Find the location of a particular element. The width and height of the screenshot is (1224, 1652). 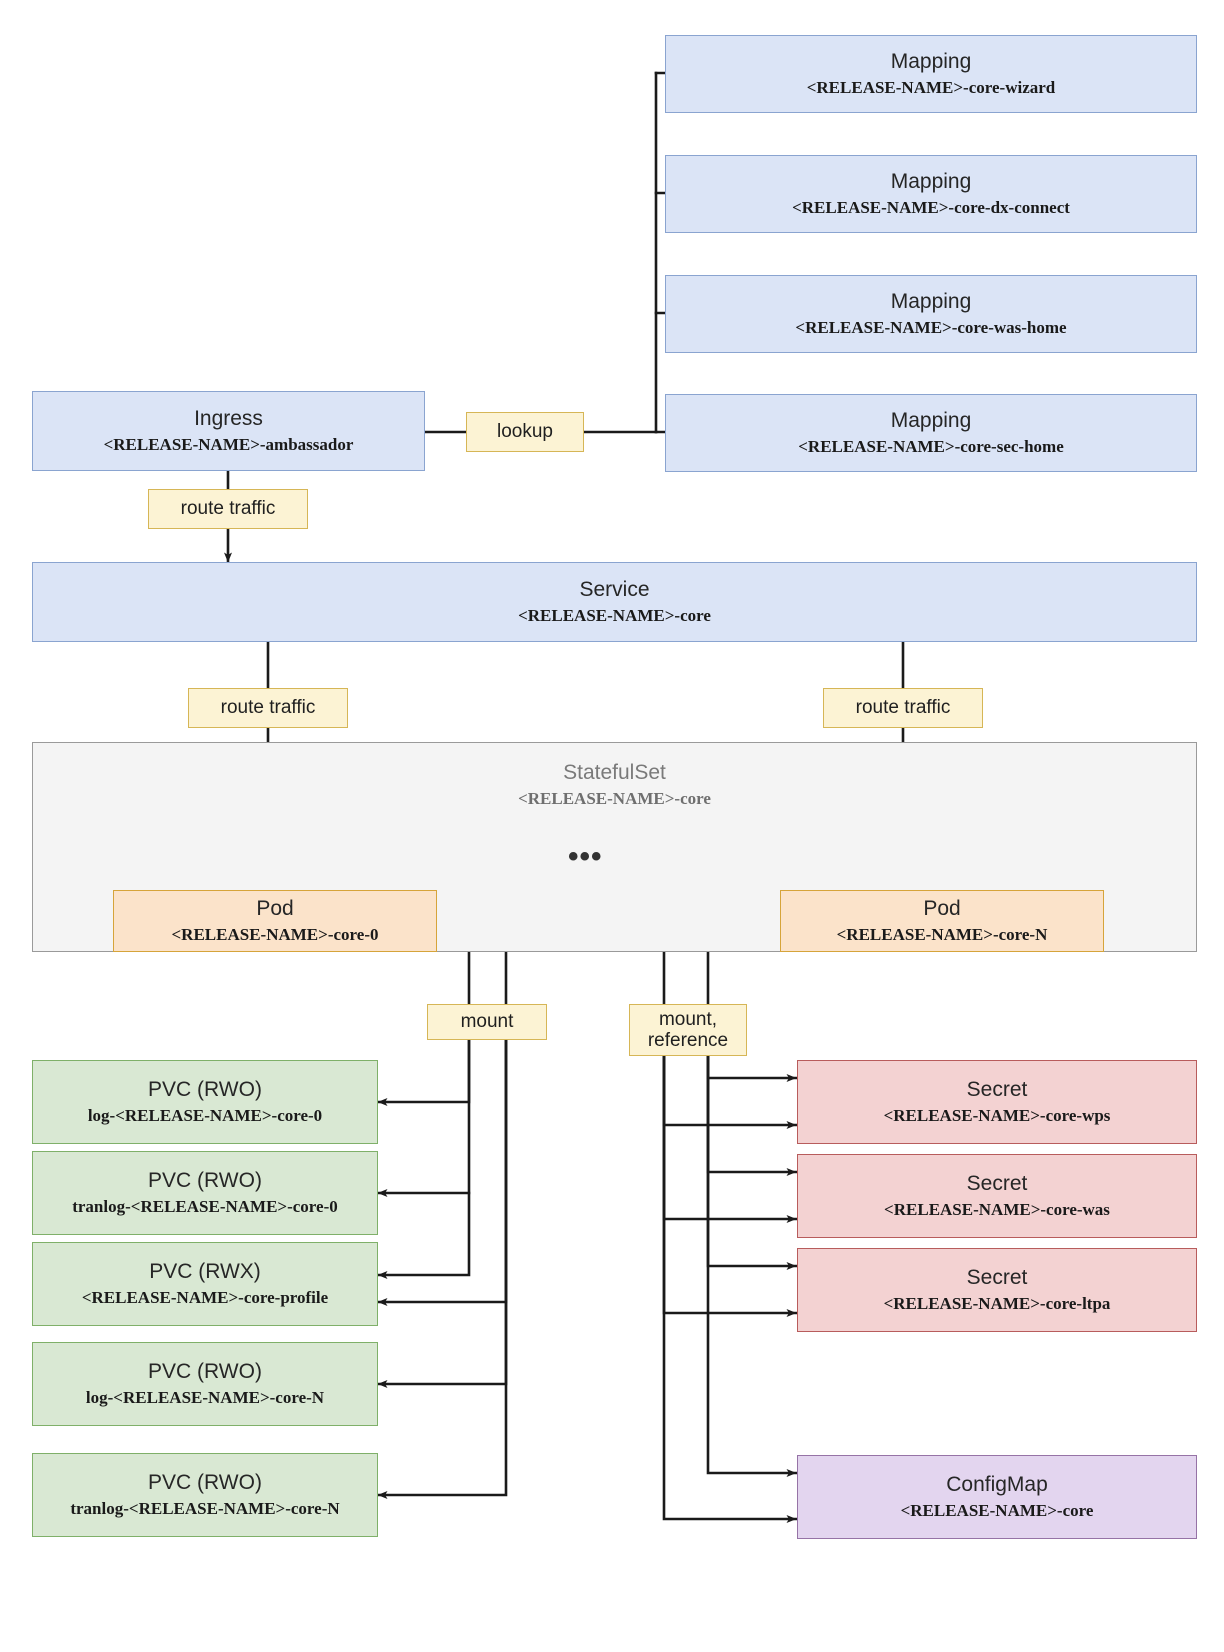

edge-mount-pvc-profile-pod0 is located at coordinates (423, 1158).